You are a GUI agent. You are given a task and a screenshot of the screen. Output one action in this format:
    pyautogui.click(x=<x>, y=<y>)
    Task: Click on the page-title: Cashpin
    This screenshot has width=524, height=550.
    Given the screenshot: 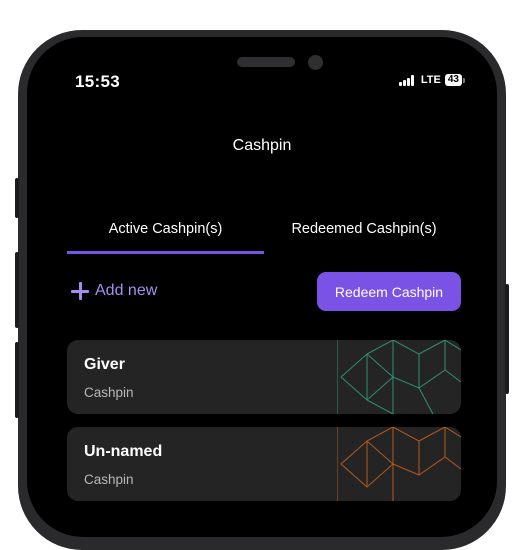 What is the action you would take?
    pyautogui.click(x=262, y=145)
    